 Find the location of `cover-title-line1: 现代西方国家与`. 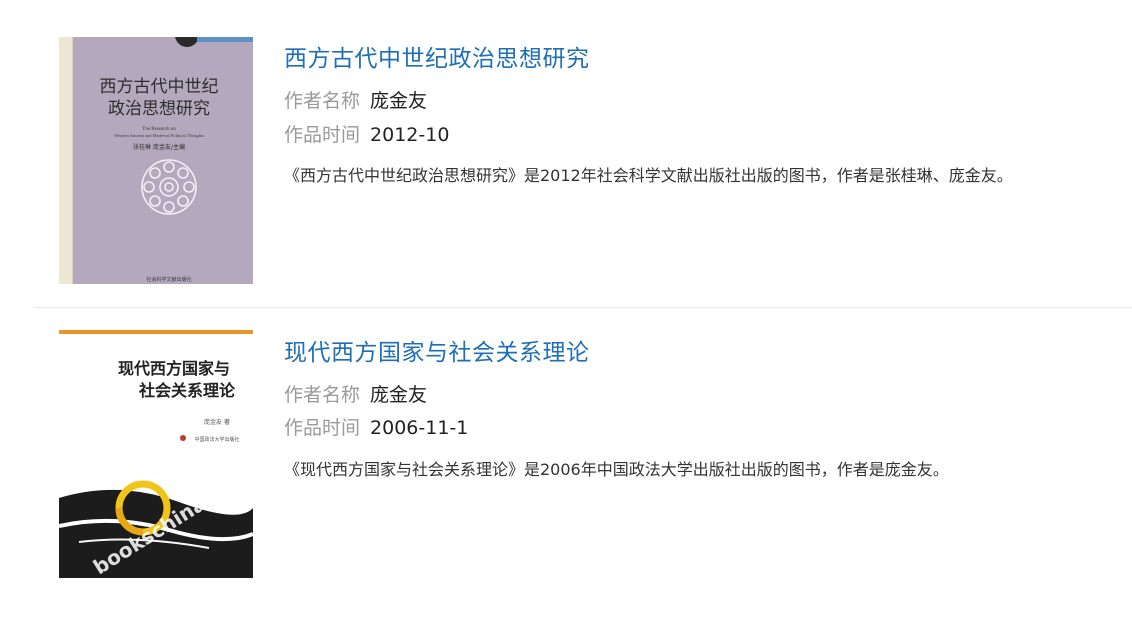

cover-title-line1: 现代西方国家与 is located at coordinates (174, 368).